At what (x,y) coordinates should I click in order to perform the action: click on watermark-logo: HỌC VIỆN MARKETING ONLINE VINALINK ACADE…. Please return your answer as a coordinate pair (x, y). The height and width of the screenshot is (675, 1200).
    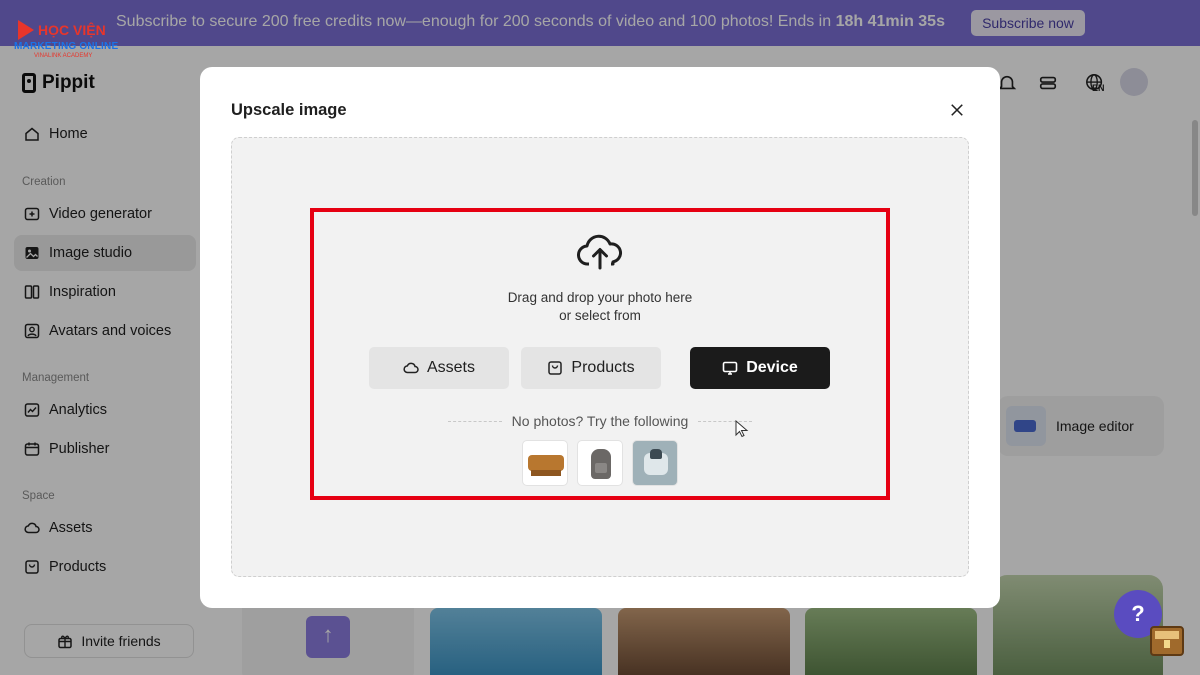
    Looking at the image, I should click on (67, 41).